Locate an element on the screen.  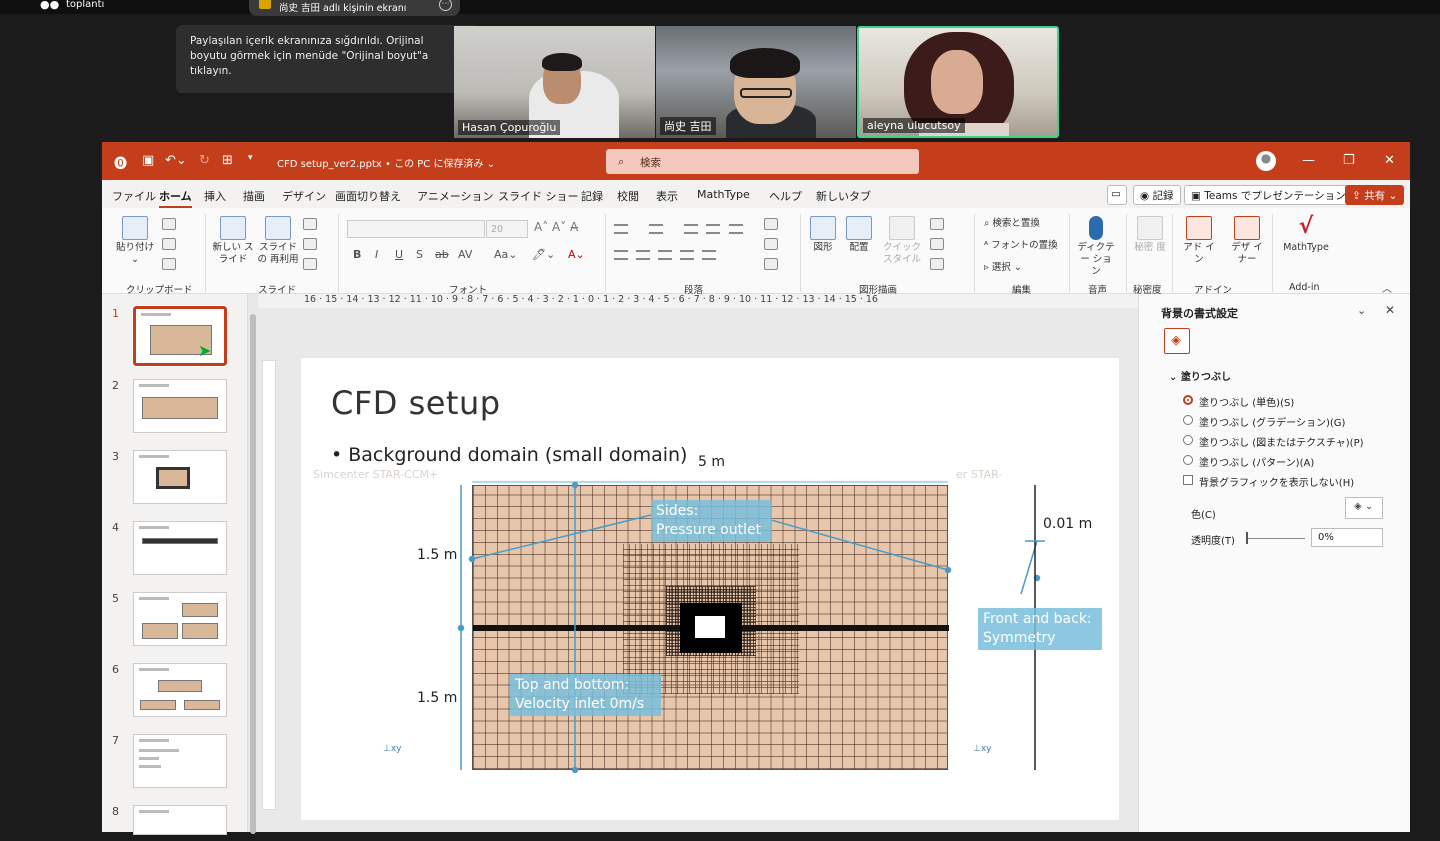
tab-home: ホーム is located at coordinates (175, 198).